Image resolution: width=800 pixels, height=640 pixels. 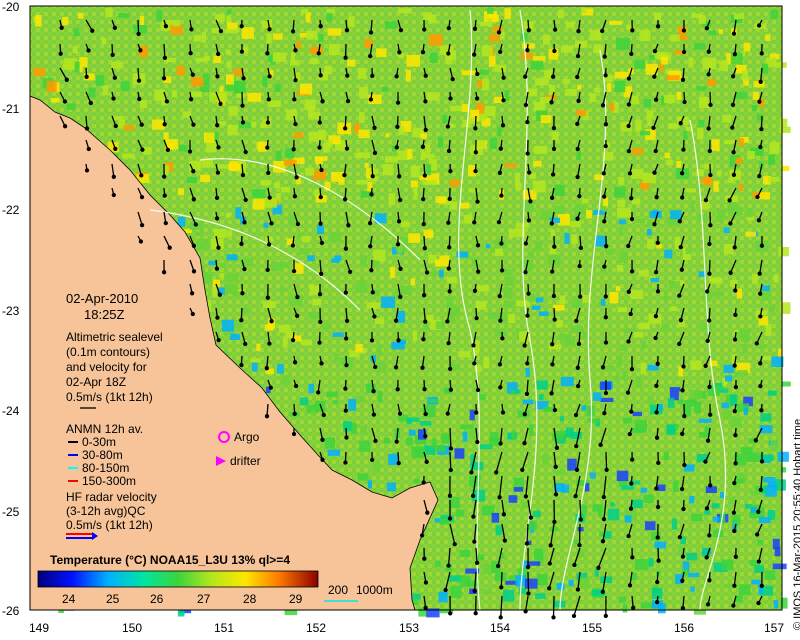 What do you see at coordinates (39, 628) in the screenshot?
I see `x-tick: 149` at bounding box center [39, 628].